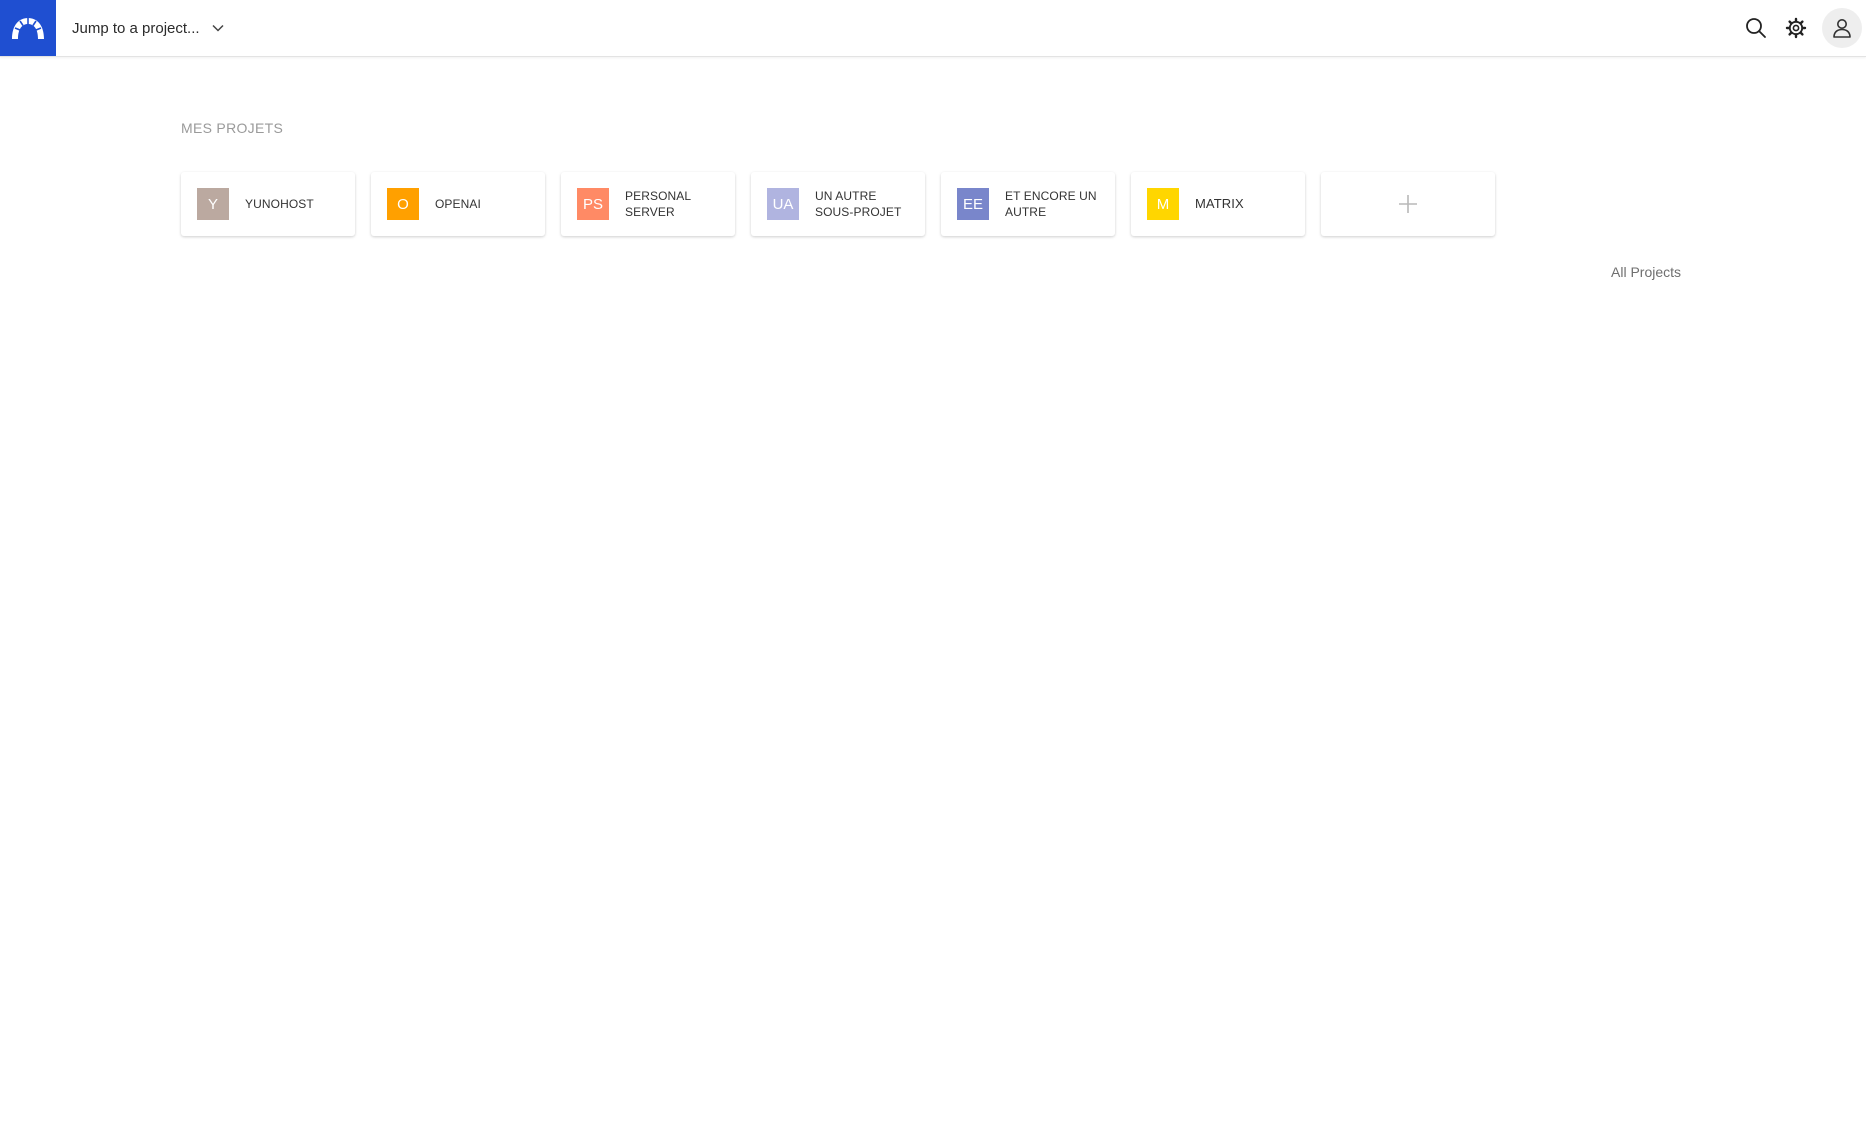 Image resolution: width=1866 pixels, height=1144 pixels. What do you see at coordinates (232, 128) in the screenshot?
I see `section-title: MES PROJETS` at bounding box center [232, 128].